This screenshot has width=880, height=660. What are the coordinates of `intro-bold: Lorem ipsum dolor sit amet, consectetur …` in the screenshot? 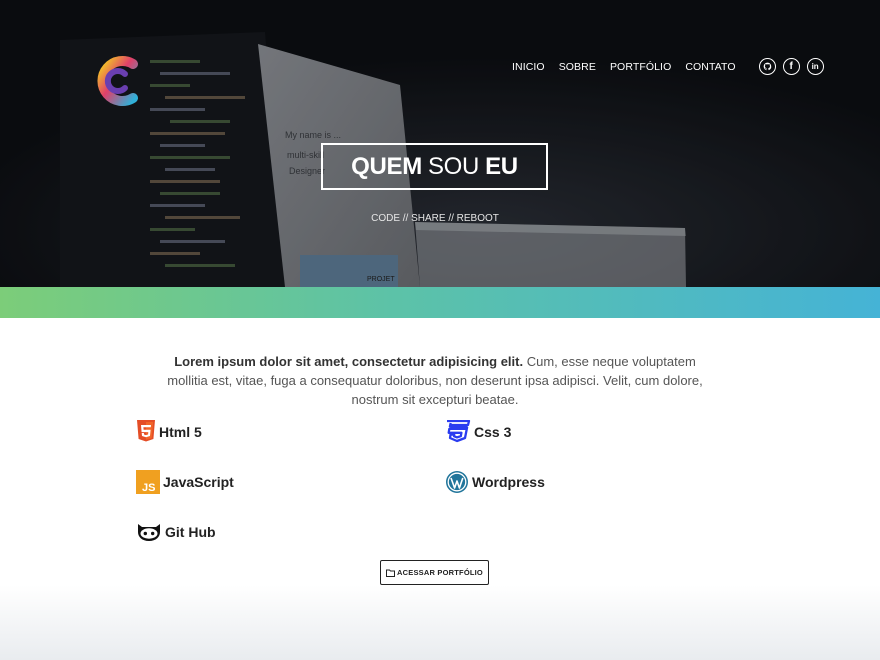 It's located at (349, 361).